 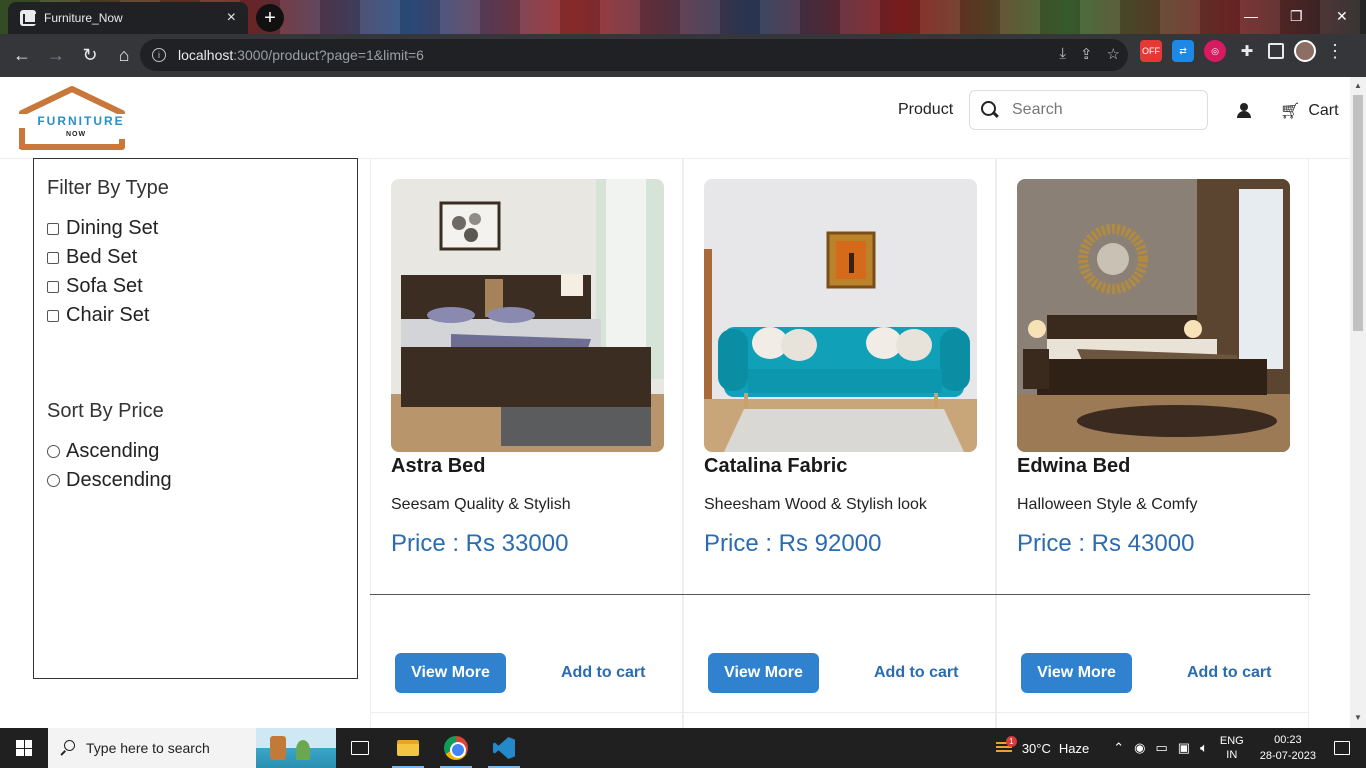 What do you see at coordinates (925, 110) in the screenshot?
I see `nav-product-link: Product` at bounding box center [925, 110].